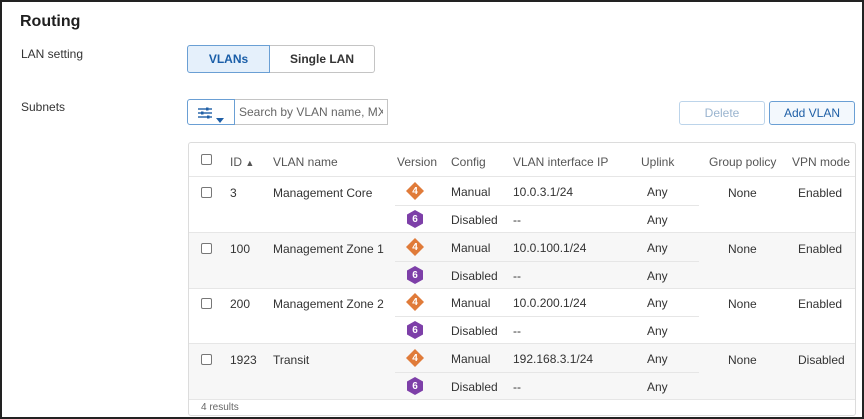 The width and height of the screenshot is (864, 419). What do you see at coordinates (220, 407) in the screenshot?
I see `results-count: 4 results` at bounding box center [220, 407].